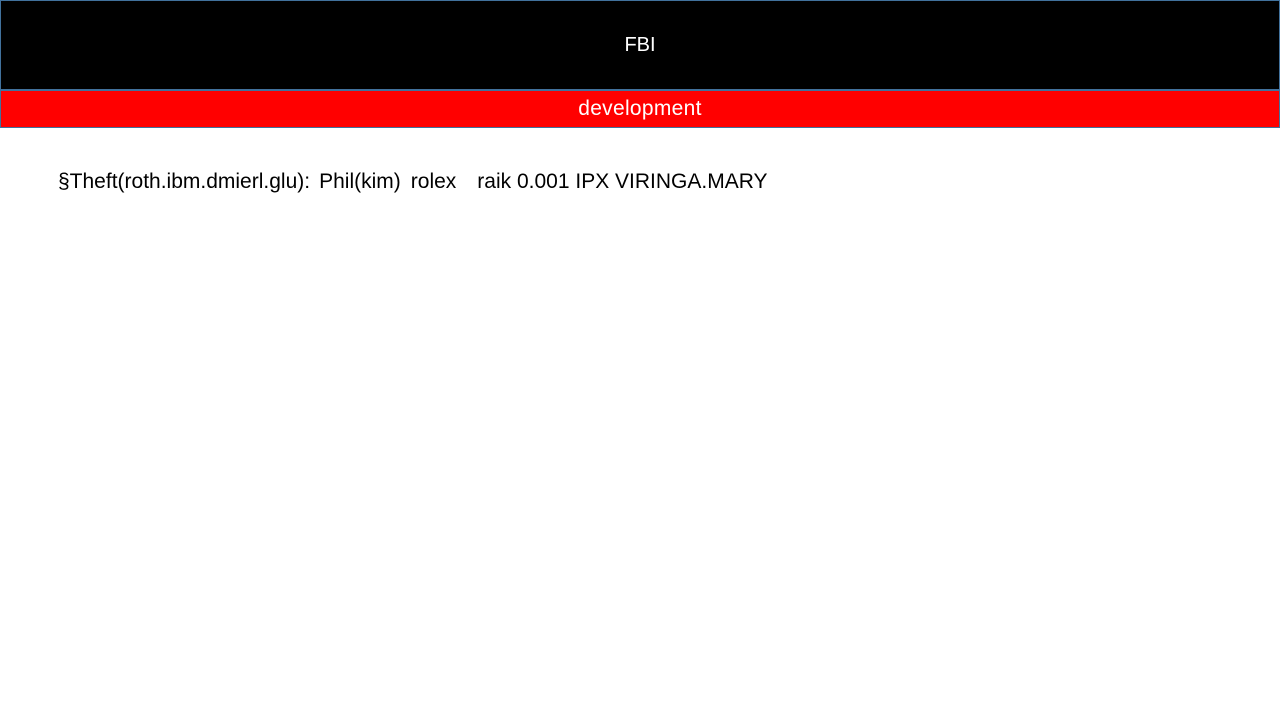  What do you see at coordinates (622, 181) in the screenshot?
I see `detail-text: raik 0.001 IPX VIRINGA.MARY` at bounding box center [622, 181].